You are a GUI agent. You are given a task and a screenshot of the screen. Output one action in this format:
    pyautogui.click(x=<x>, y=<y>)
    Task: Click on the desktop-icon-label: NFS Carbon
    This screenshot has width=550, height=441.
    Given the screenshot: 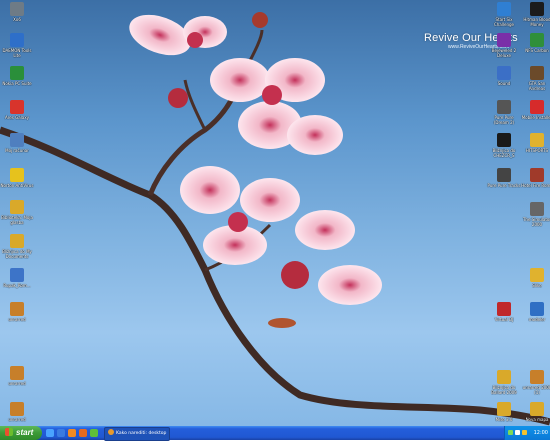 What is the action you would take?
    pyautogui.click(x=537, y=50)
    